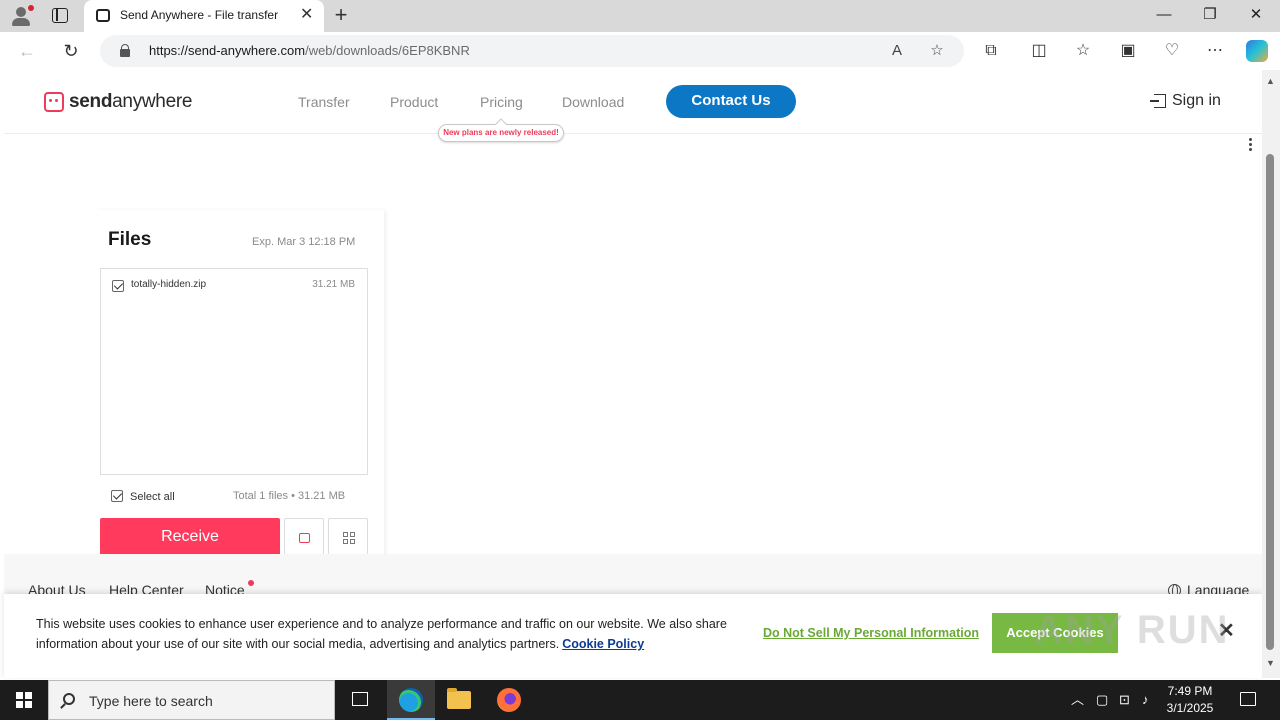 This screenshot has height=720, width=1280. I want to click on nav-pricing: Pricing, so click(501, 102).